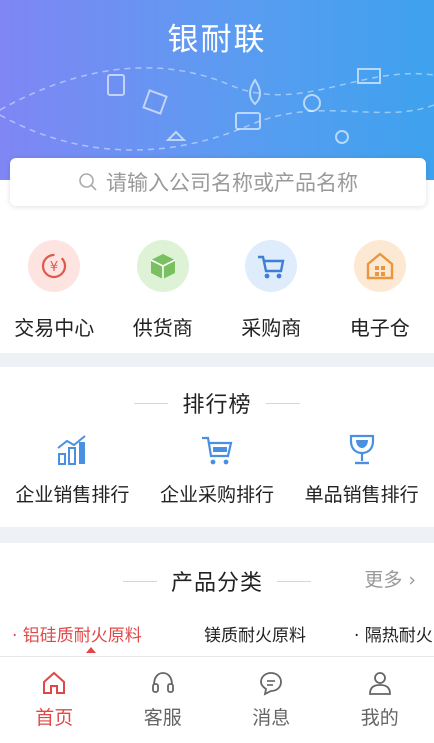 The image size is (434, 743). What do you see at coordinates (255, 633) in the screenshot?
I see `category-tab-magnesia: 镁质耐火原料` at bounding box center [255, 633].